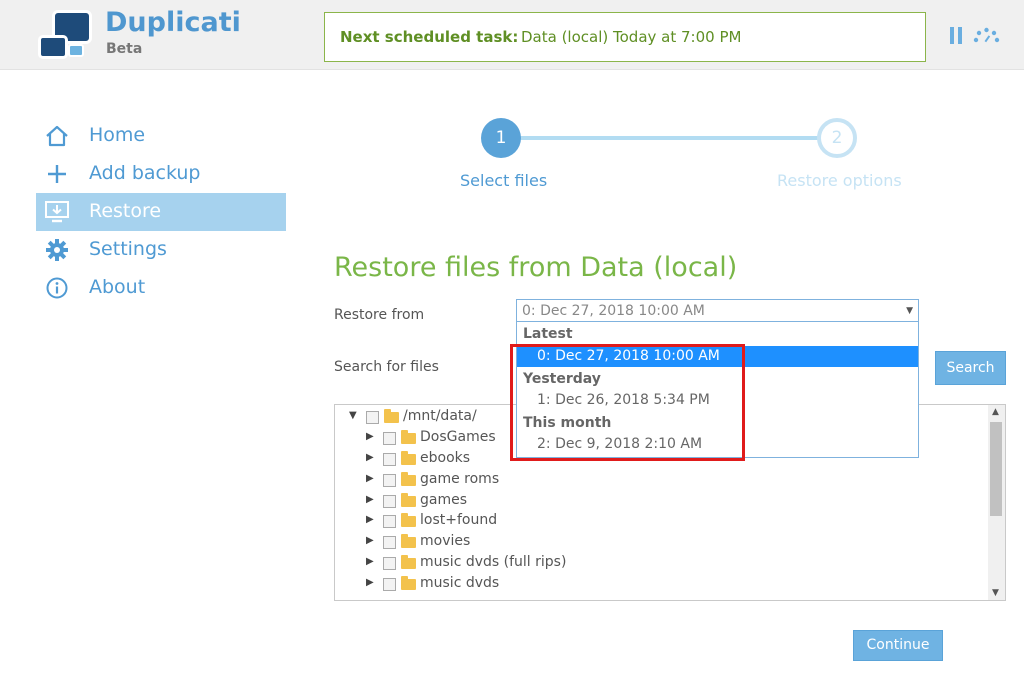 Image resolution: width=1024 pixels, height=694 pixels. I want to click on continue-button: Continue, so click(898, 645).